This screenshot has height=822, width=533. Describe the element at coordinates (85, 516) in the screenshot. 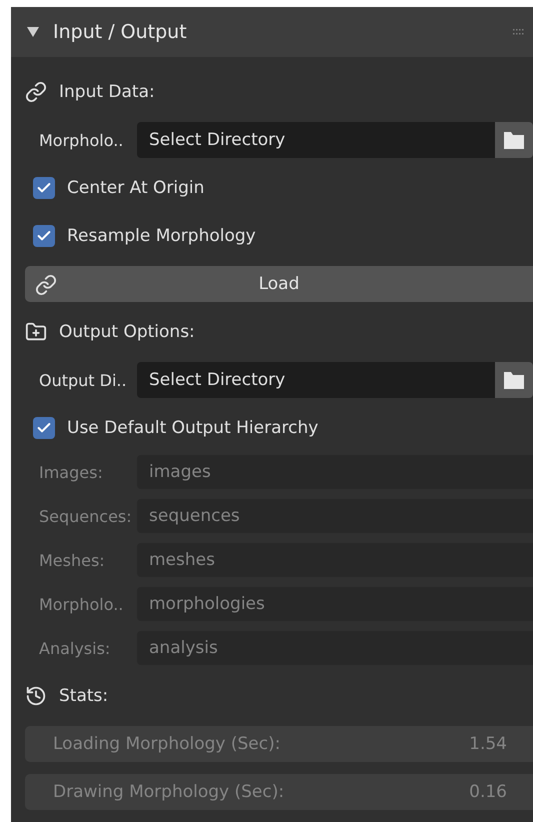

I see `field-label: Sequences:` at that location.